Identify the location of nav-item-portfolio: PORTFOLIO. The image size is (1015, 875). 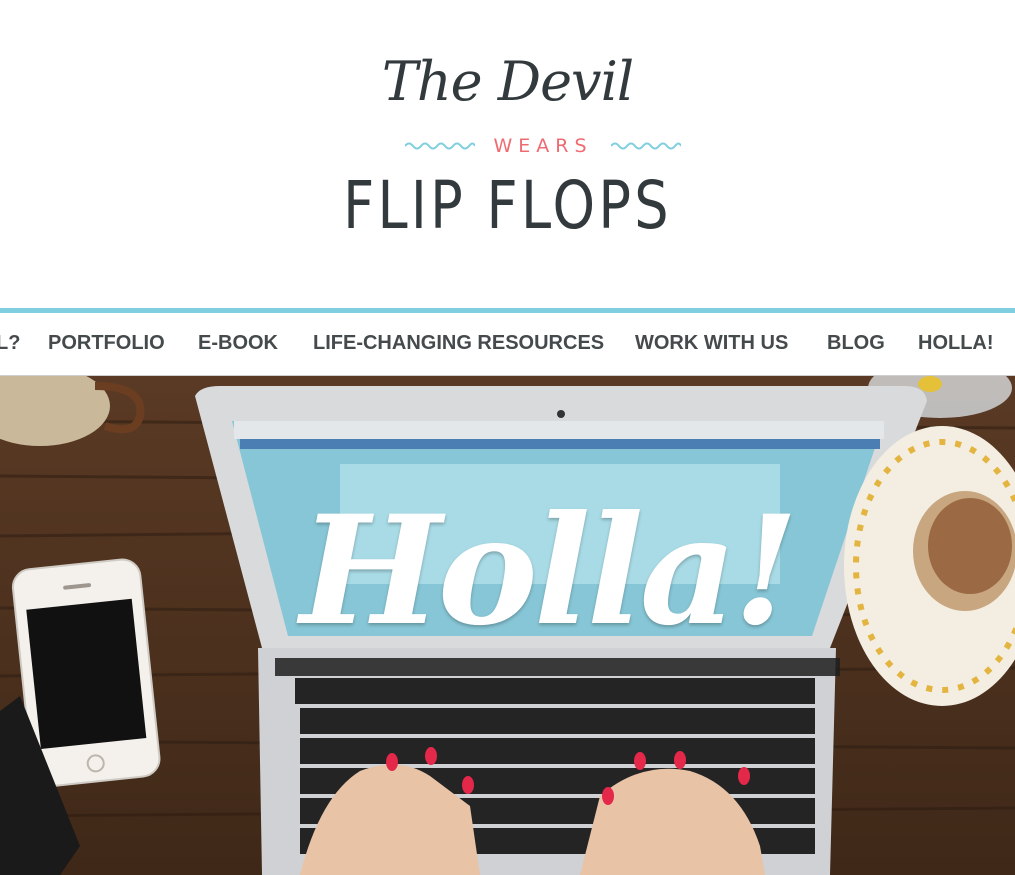
(106, 344).